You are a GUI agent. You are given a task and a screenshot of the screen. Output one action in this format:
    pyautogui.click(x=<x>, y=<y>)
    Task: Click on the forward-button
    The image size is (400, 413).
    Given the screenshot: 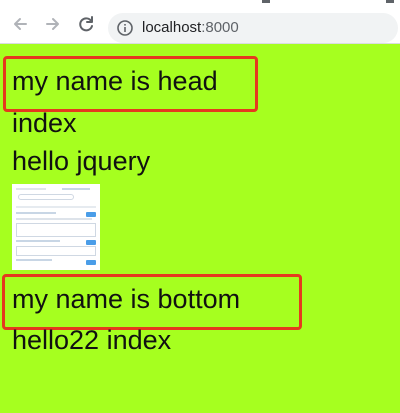 What is the action you would take?
    pyautogui.click(x=53, y=24)
    